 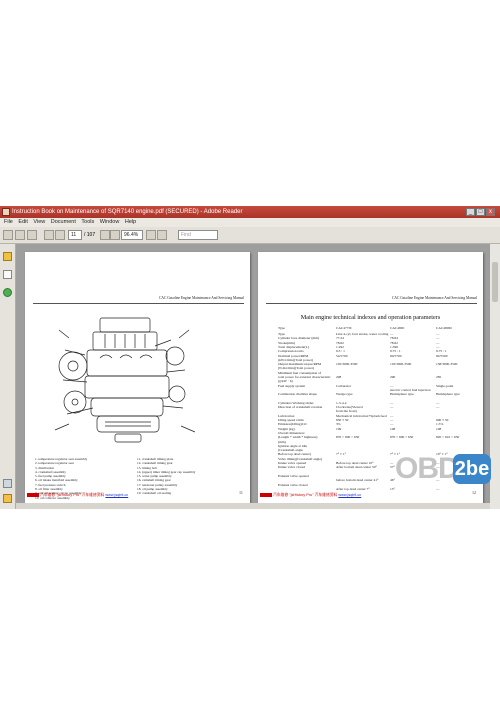 I want to click on next-page-icon, so click(x=60, y=235).